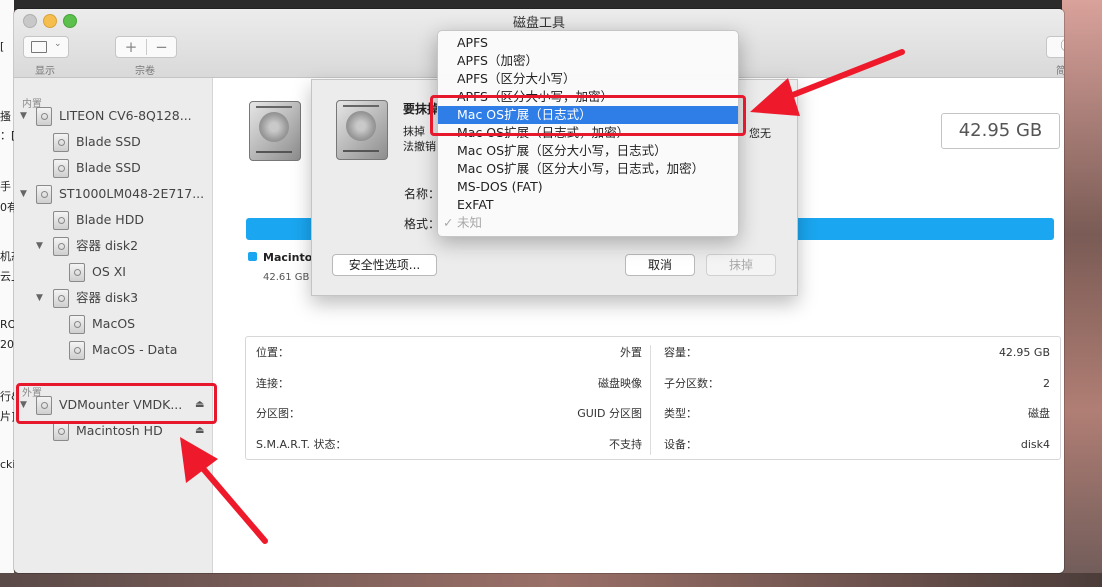 This screenshot has height=587, width=1102. Describe the element at coordinates (631, 352) in the screenshot. I see `info-value: 外置` at that location.